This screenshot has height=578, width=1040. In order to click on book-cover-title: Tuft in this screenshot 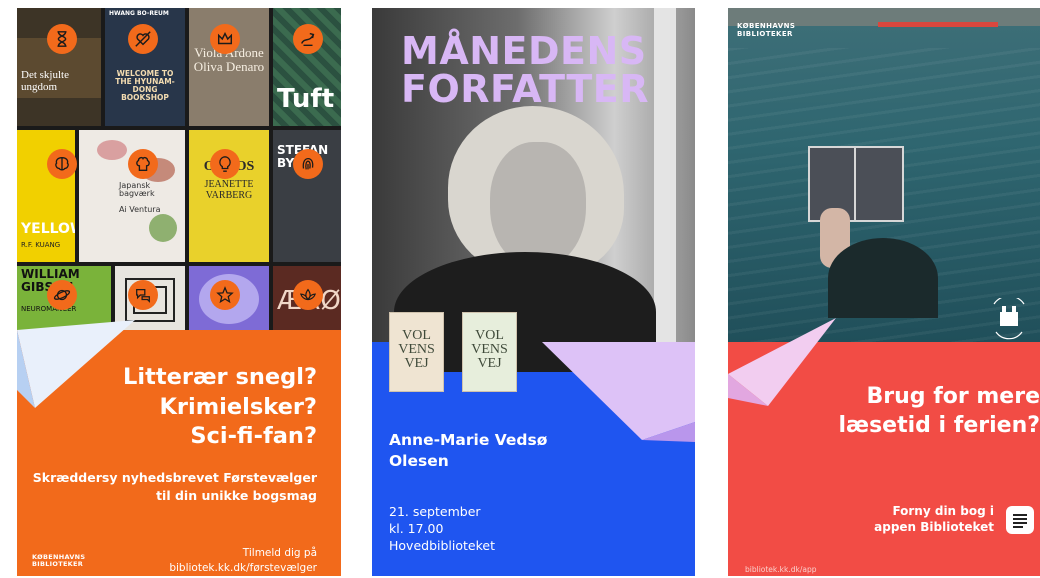, I will do `click(306, 99)`.